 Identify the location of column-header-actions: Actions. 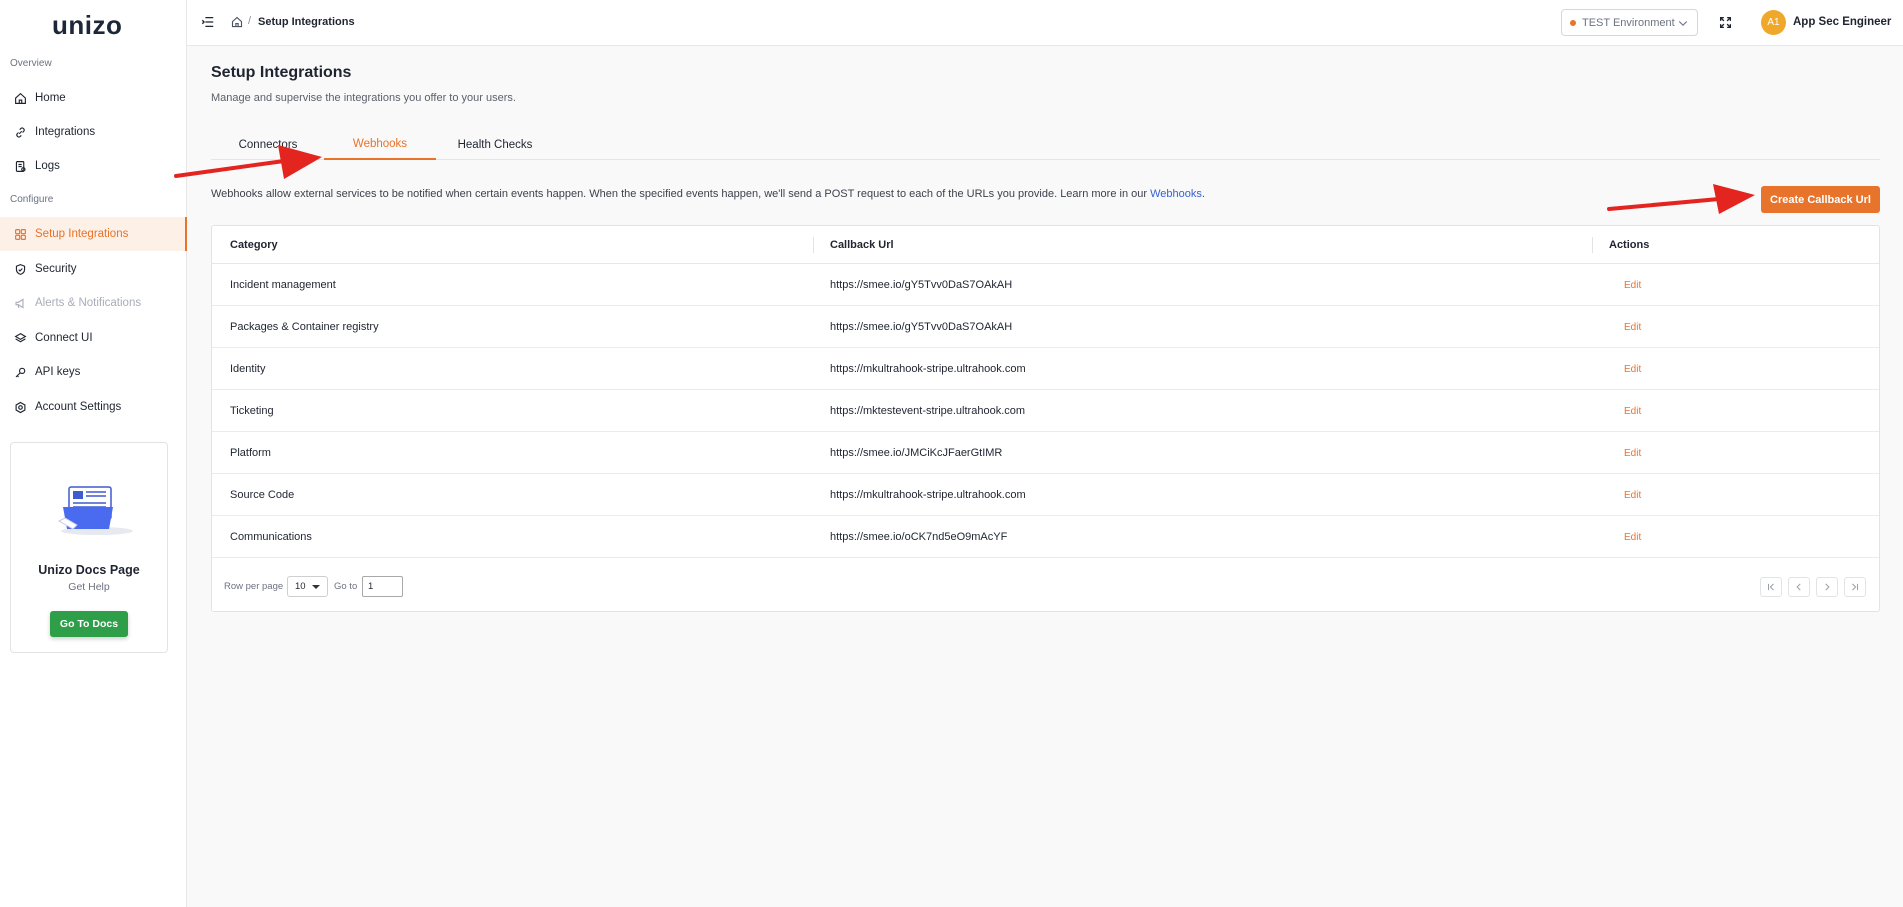
(1629, 245).